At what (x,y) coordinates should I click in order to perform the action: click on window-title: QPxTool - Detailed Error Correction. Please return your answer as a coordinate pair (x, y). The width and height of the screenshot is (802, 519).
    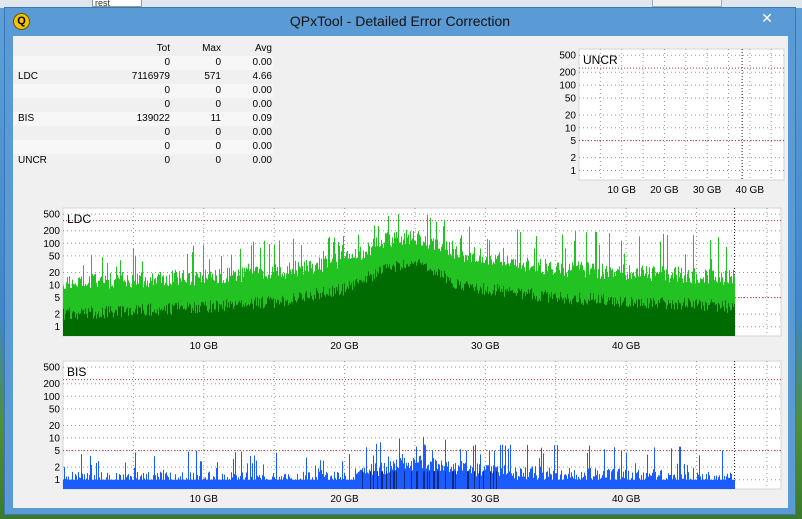
    Looking at the image, I should click on (400, 21).